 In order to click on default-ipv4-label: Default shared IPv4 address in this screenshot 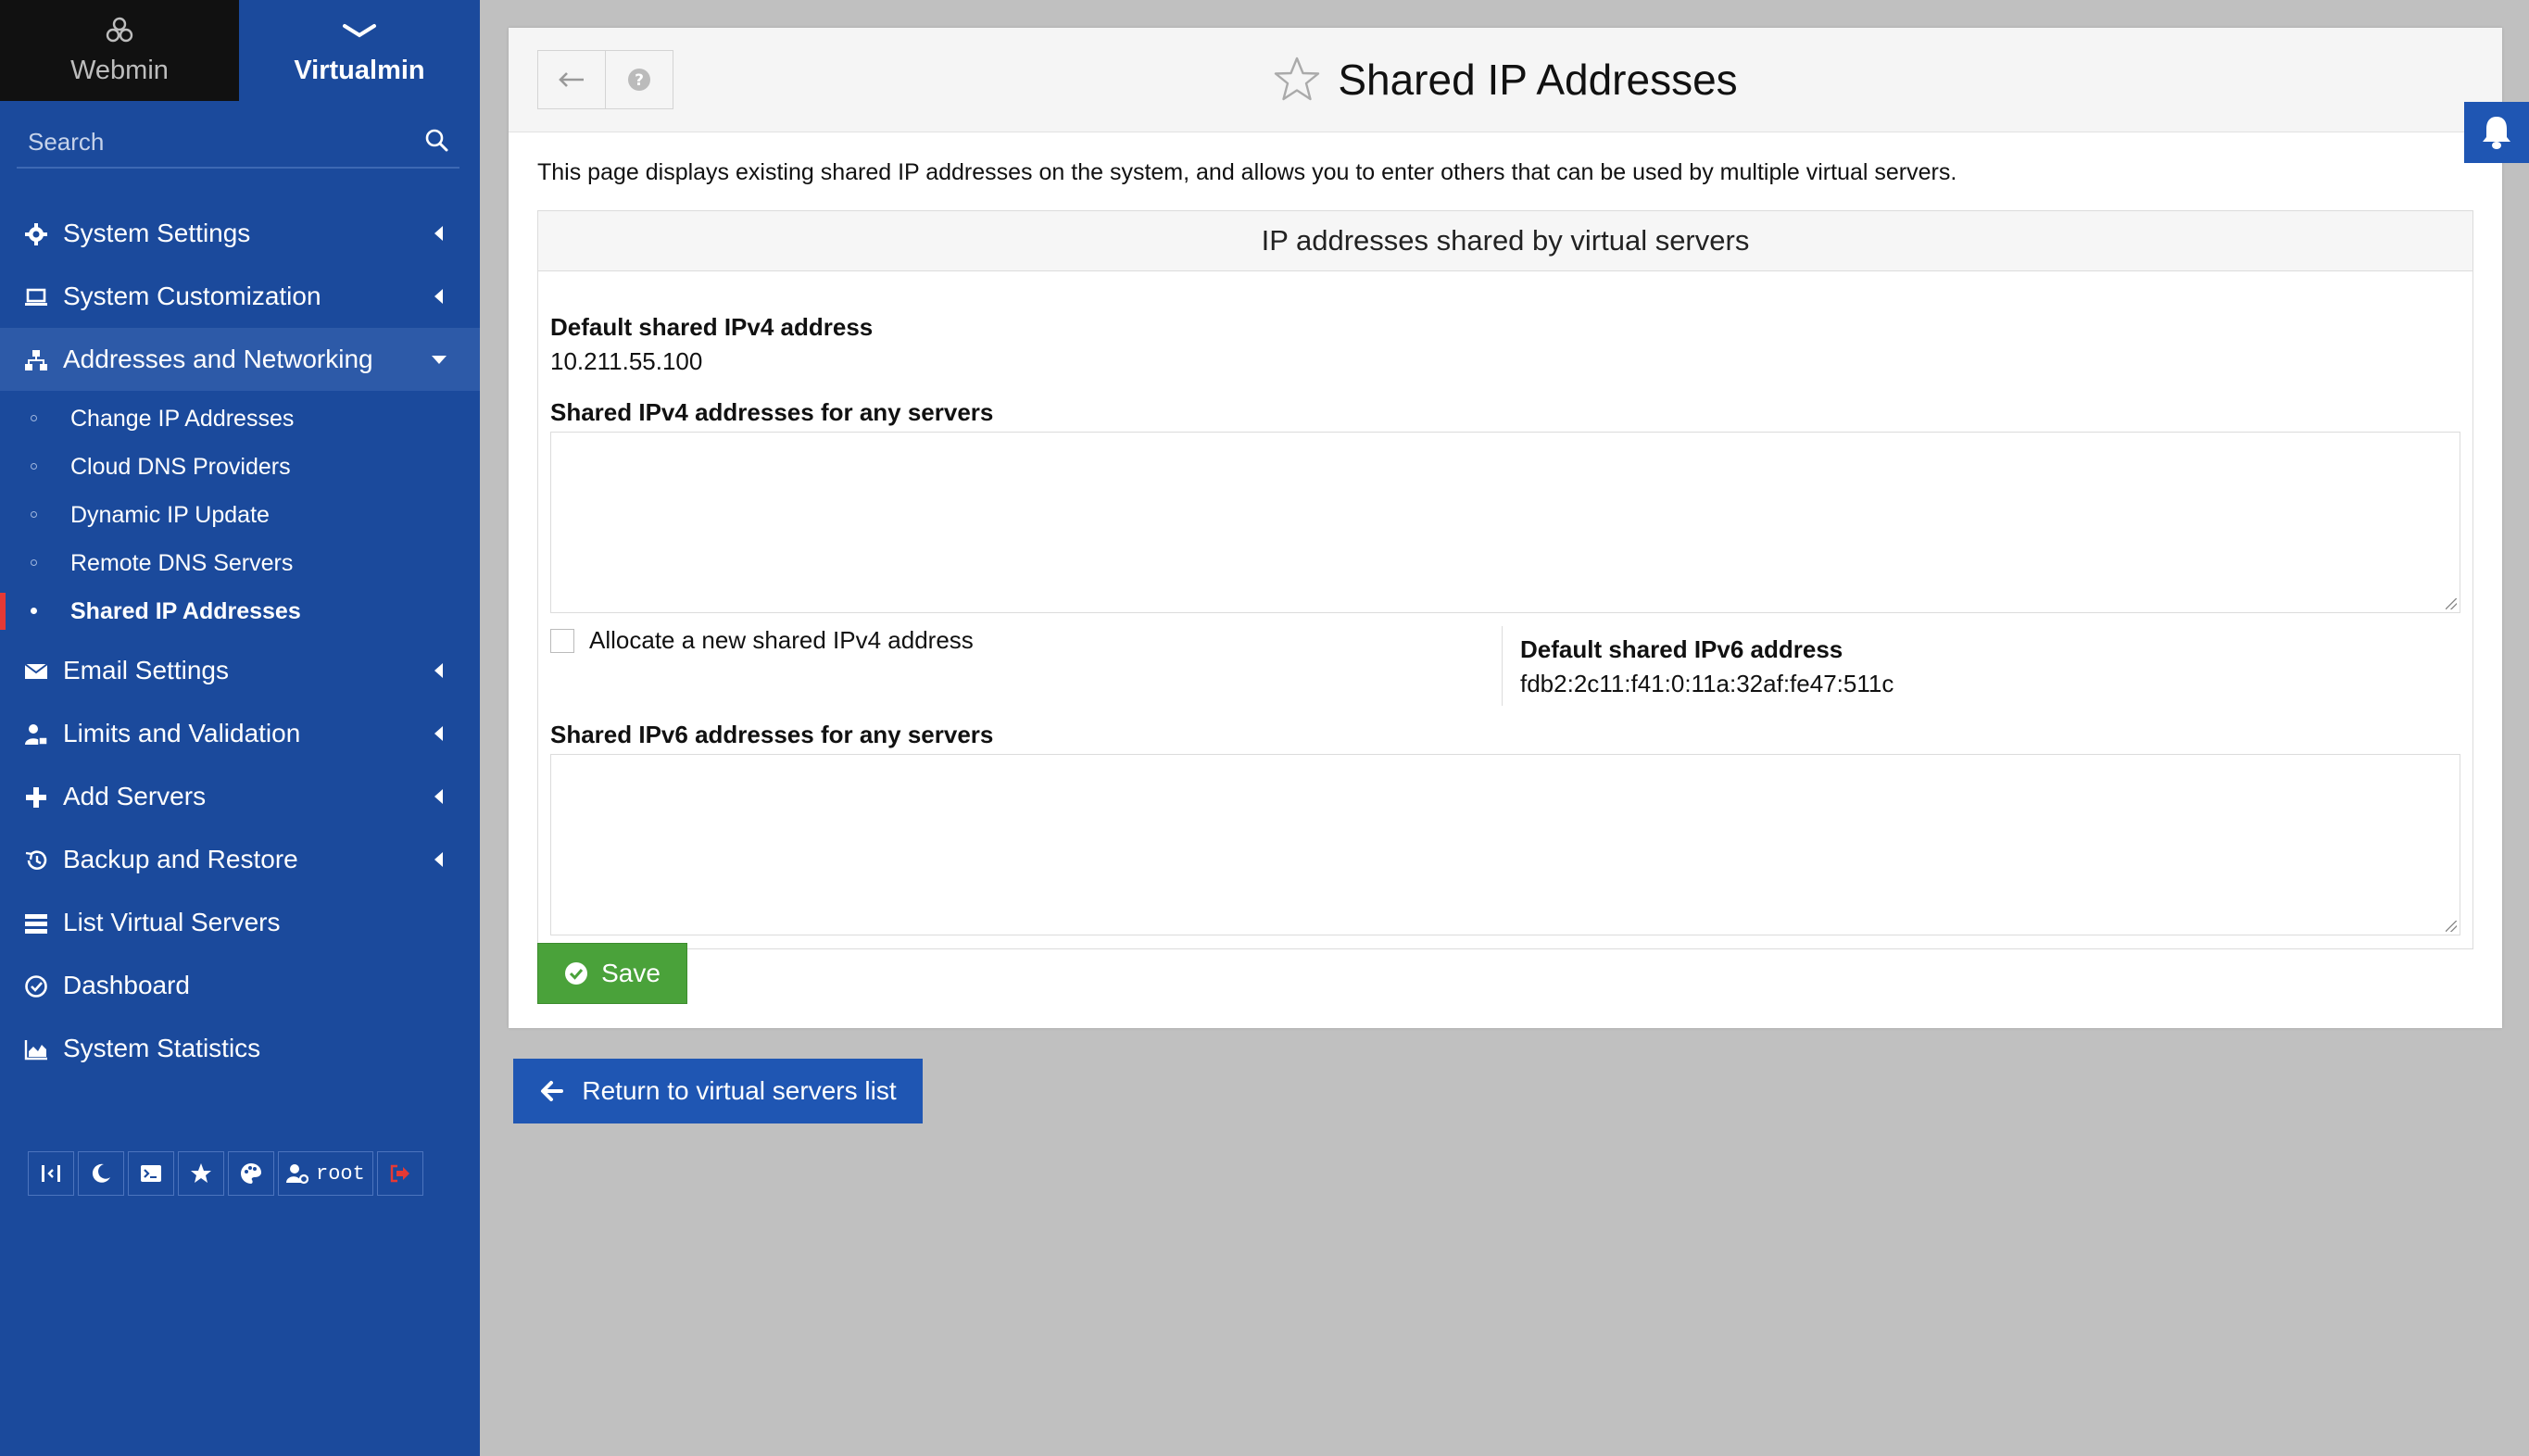, I will do `click(712, 327)`.